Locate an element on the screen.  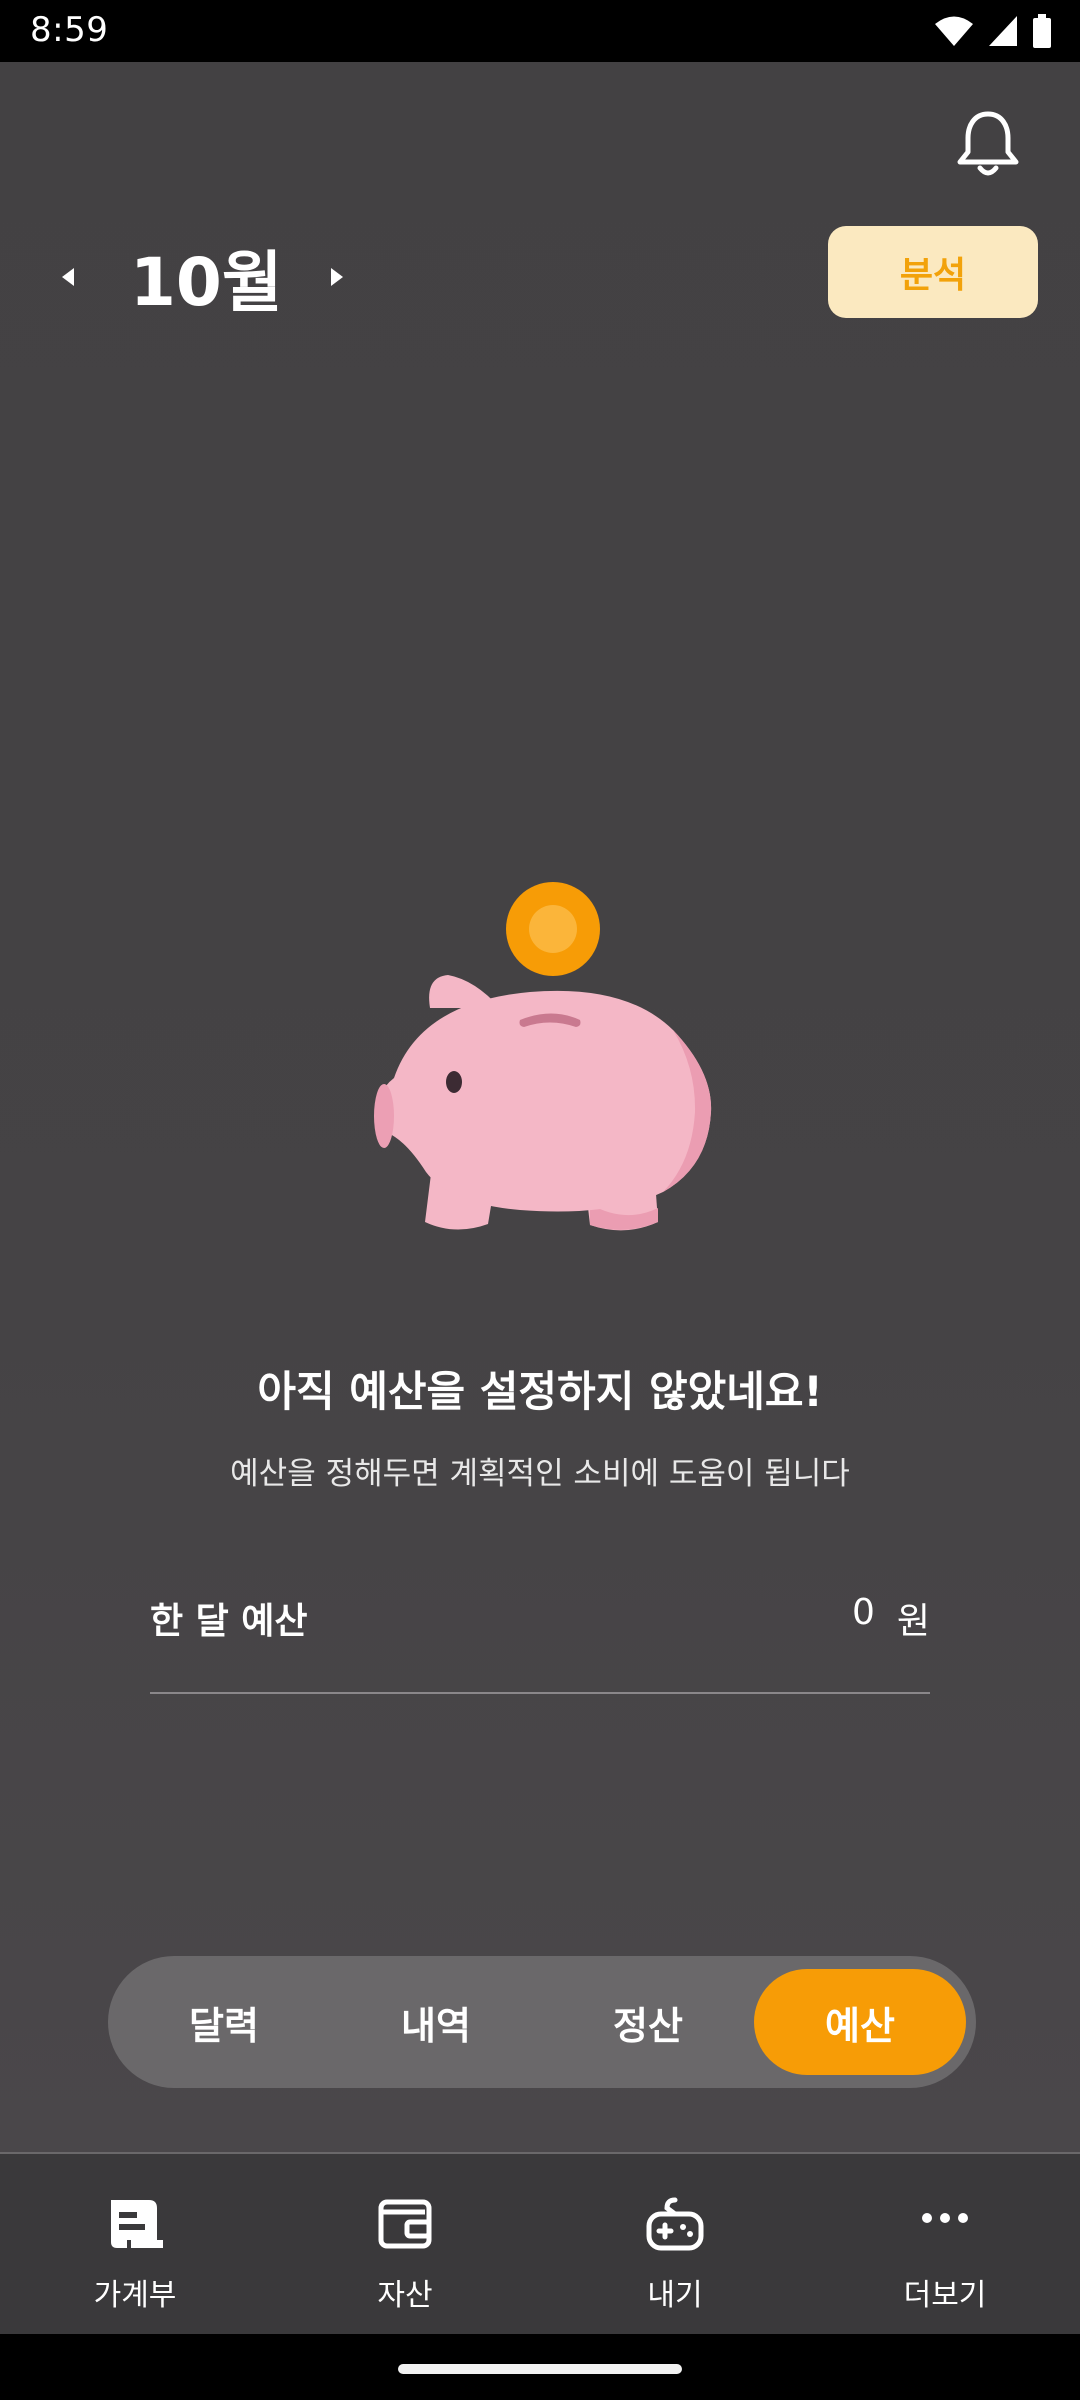
tab-more: 더보기 is located at coordinates (945, 2244).